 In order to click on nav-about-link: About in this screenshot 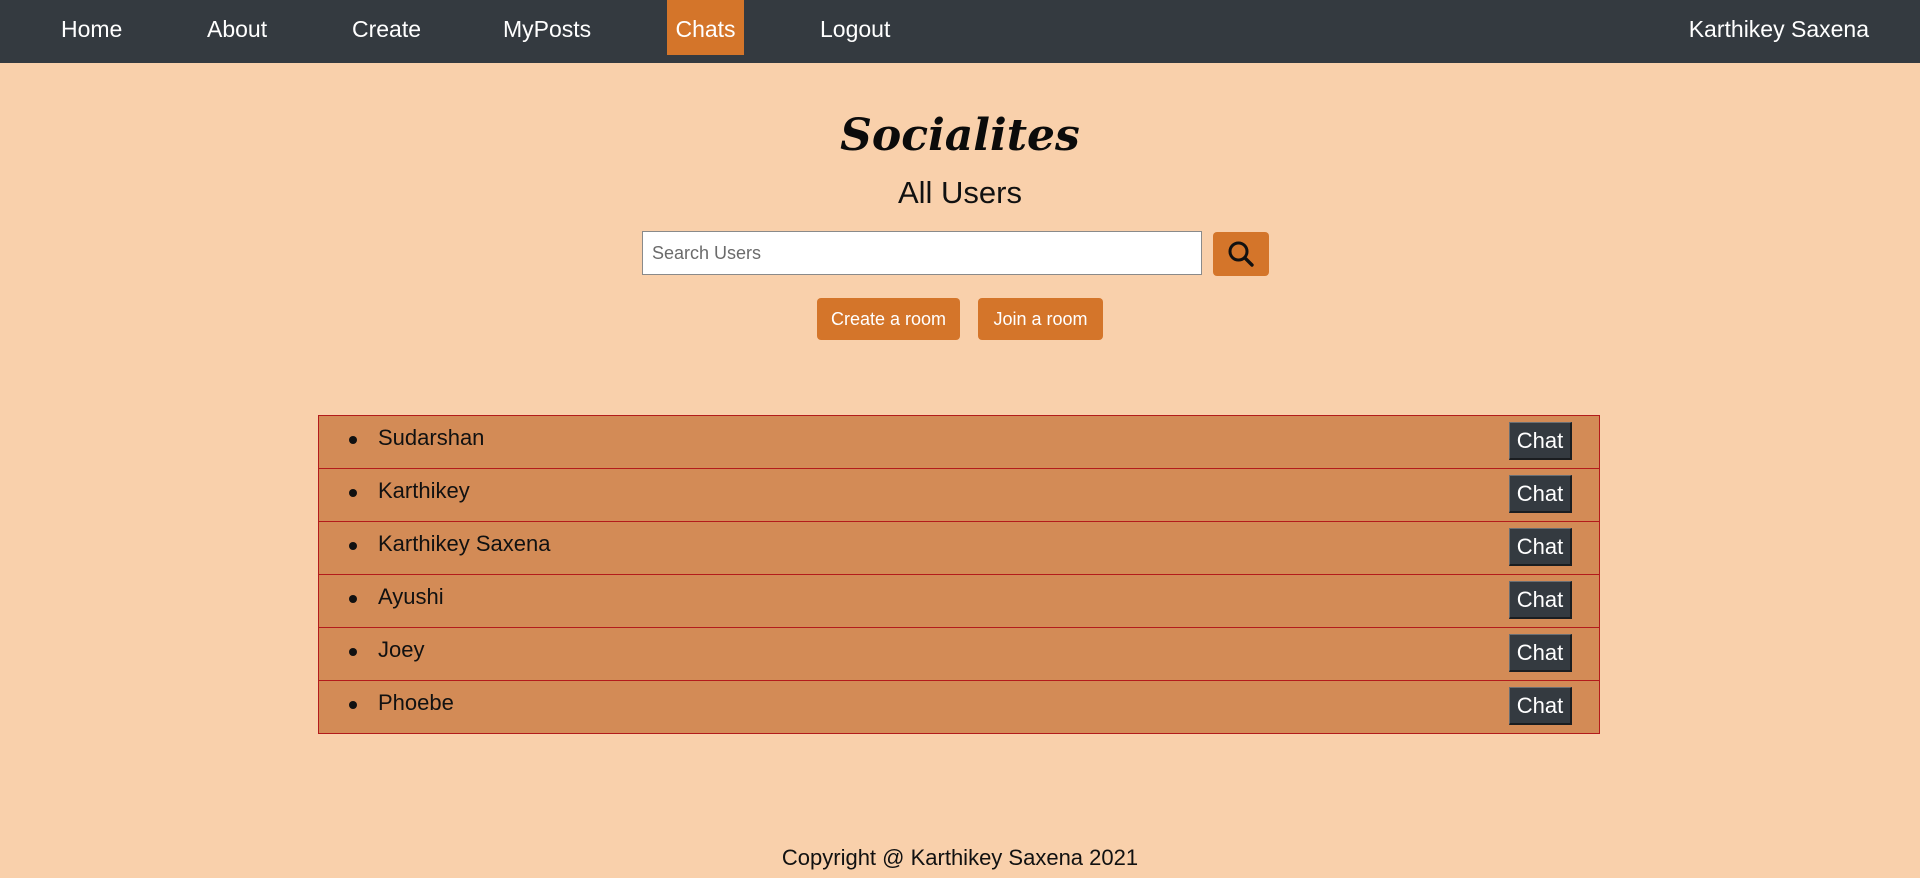, I will do `click(237, 27)`.